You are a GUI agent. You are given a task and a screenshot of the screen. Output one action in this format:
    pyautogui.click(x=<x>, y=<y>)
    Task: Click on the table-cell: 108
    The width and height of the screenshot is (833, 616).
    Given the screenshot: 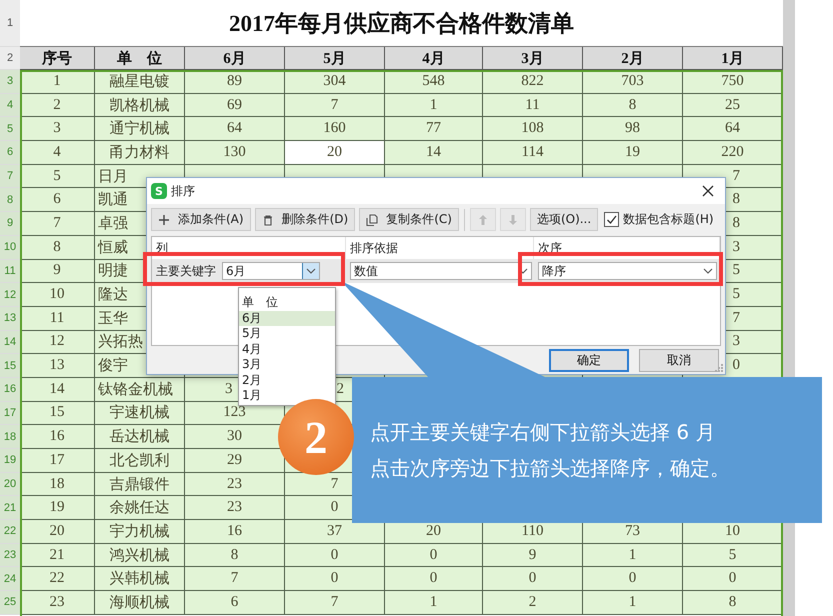 What is the action you would take?
    pyautogui.click(x=533, y=129)
    